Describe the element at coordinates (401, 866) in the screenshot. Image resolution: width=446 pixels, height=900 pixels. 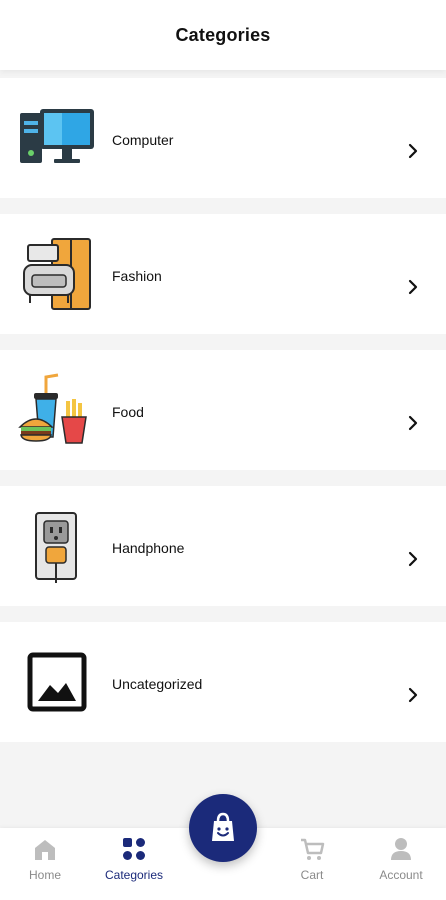
I see `nav-account: Account` at that location.